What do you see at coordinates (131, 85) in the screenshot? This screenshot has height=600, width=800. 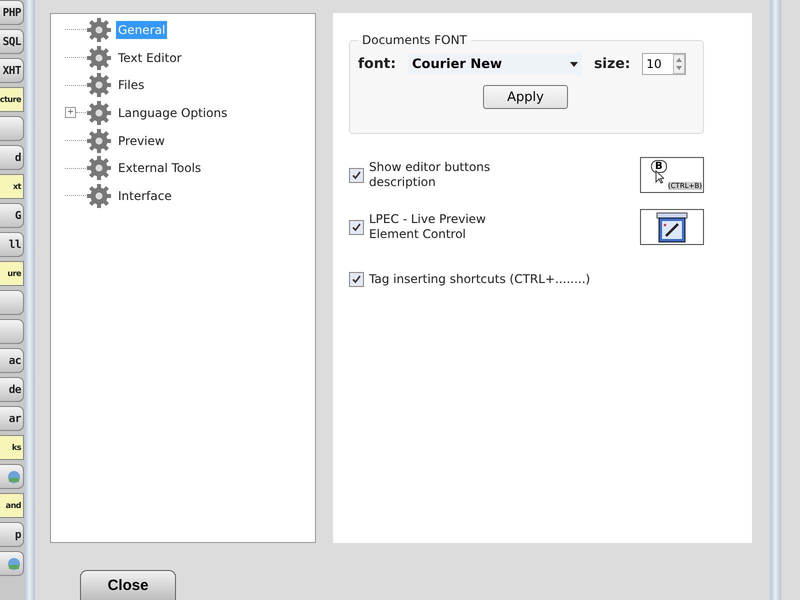 I see `tree-item: Files` at bounding box center [131, 85].